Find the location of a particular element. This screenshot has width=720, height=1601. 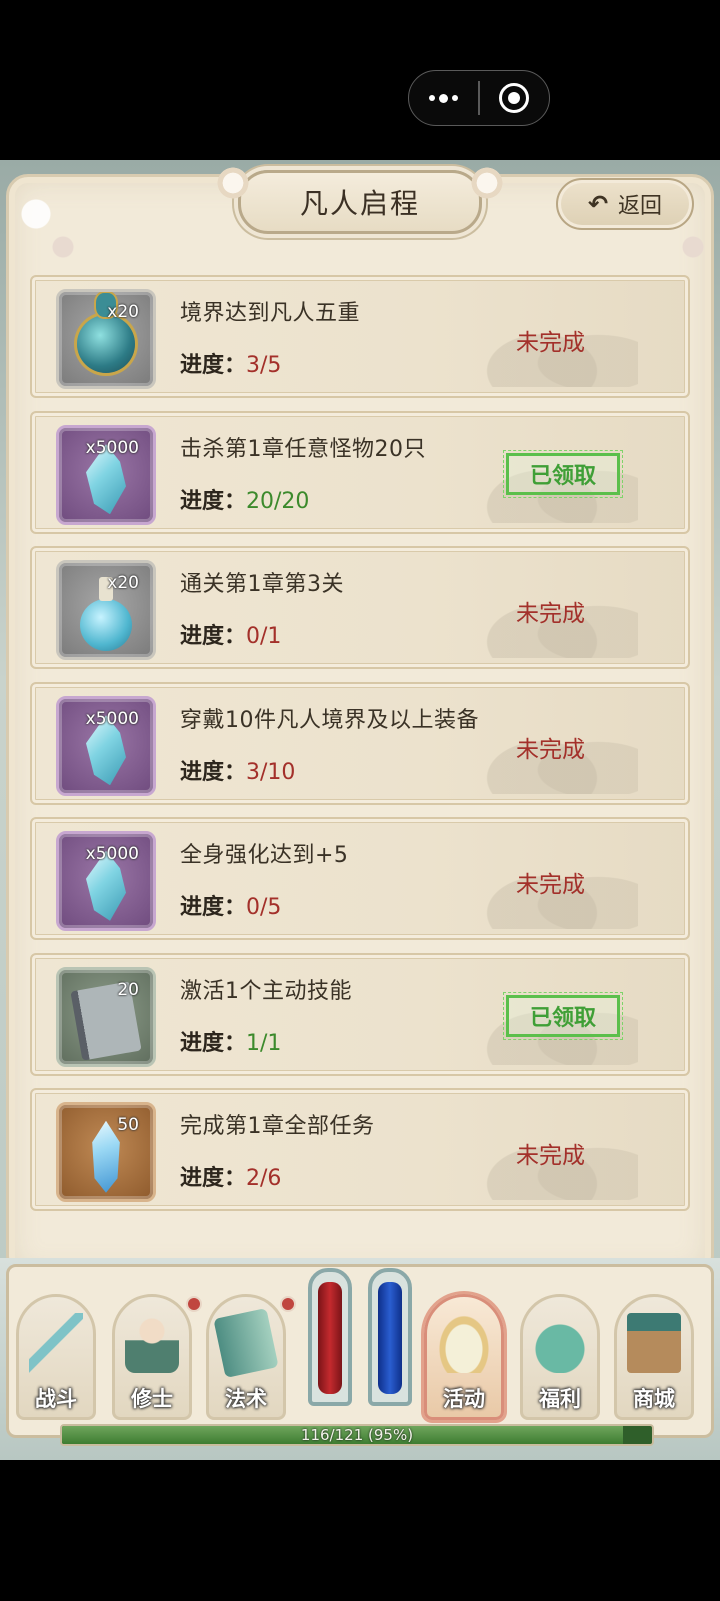

nav-item-1: 修士 is located at coordinates (152, 1357).